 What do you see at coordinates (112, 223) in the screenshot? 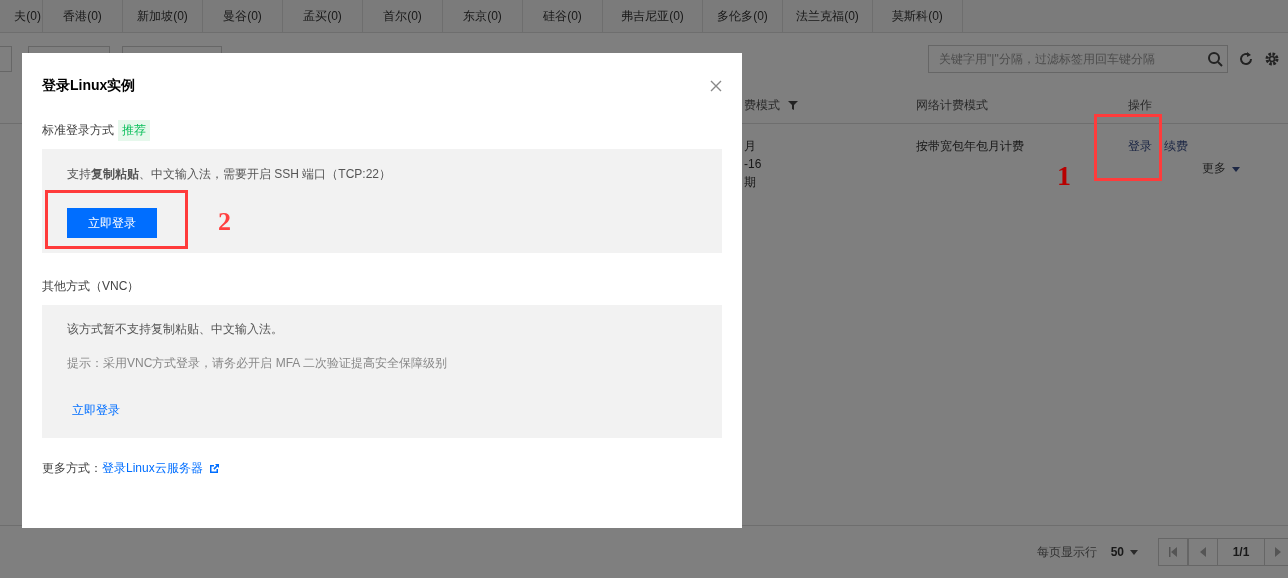
I see `login-button: 立即登录` at bounding box center [112, 223].